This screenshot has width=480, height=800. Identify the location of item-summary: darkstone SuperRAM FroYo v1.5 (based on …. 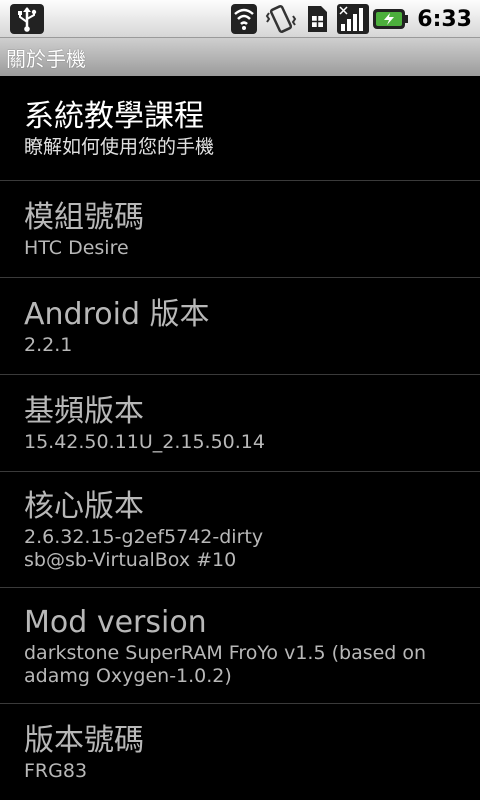
(225, 664).